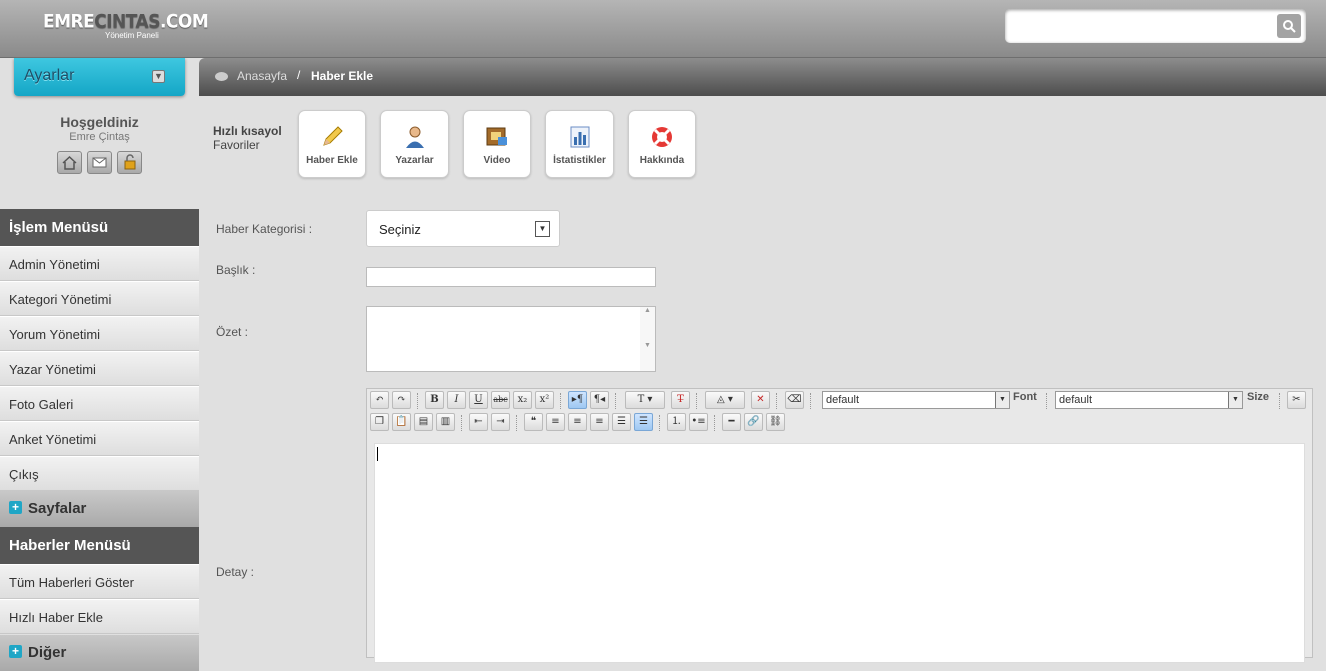  I want to click on menu-item-cikis: Çıkış, so click(99, 473).